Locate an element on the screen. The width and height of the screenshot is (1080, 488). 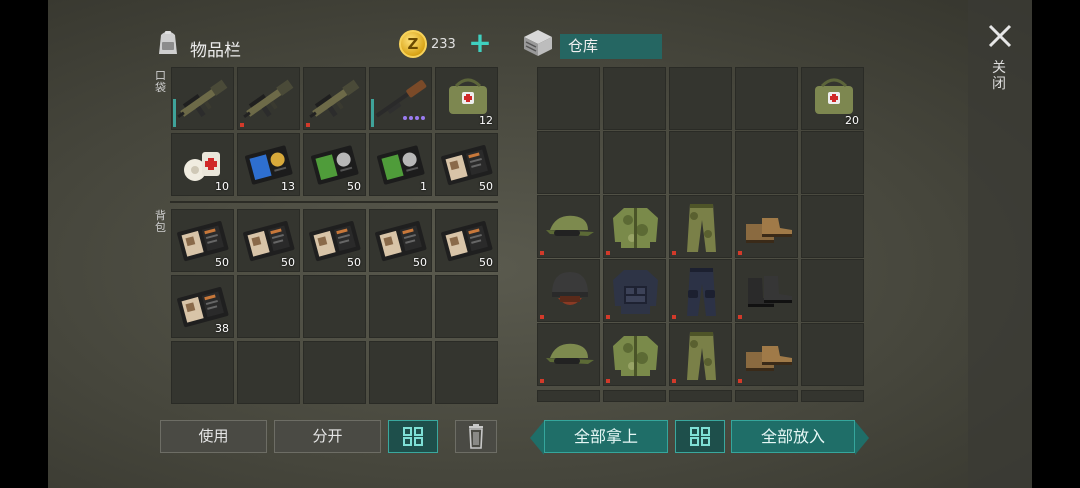
warehouse-icon is located at coordinates (538, 43).